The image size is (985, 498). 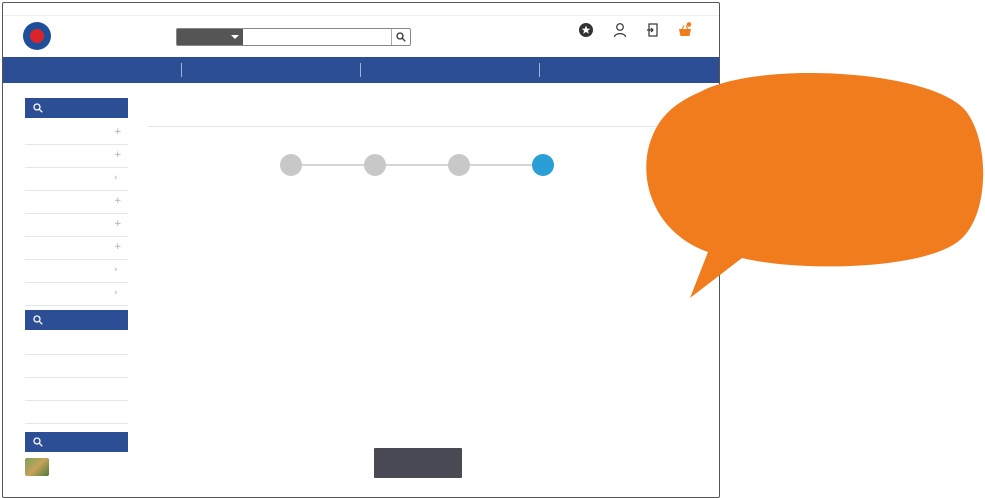 I want to click on site-logo, so click(x=85, y=37).